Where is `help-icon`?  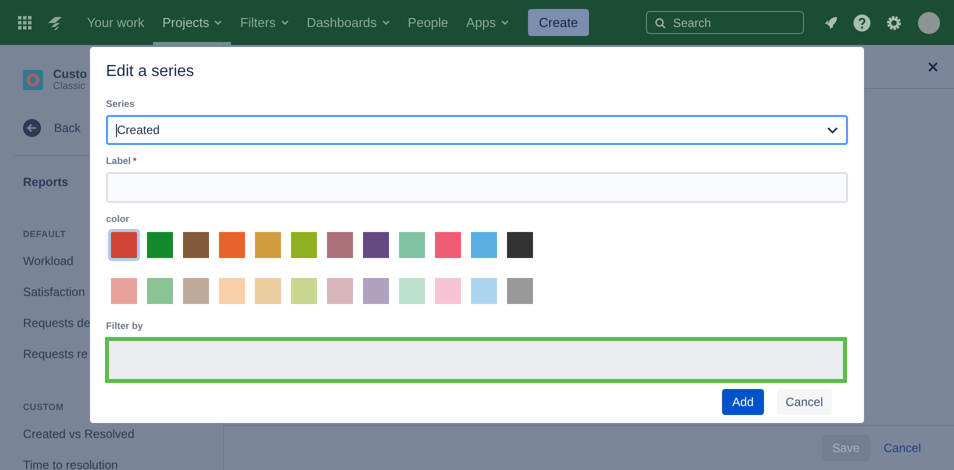
help-icon is located at coordinates (862, 23).